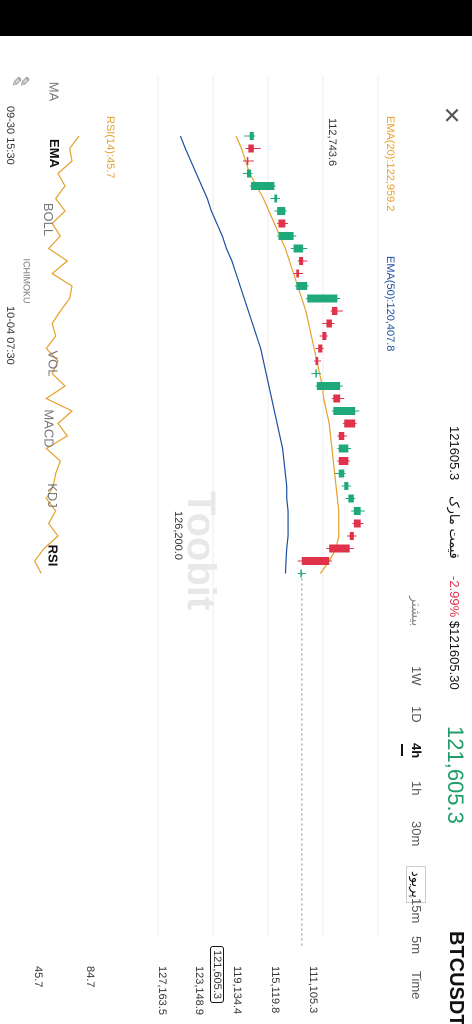 This screenshot has height=1024, width=472. Describe the element at coordinates (390, 164) in the screenshot. I see `ema20-legend: EMA(20):122,959.2` at that location.